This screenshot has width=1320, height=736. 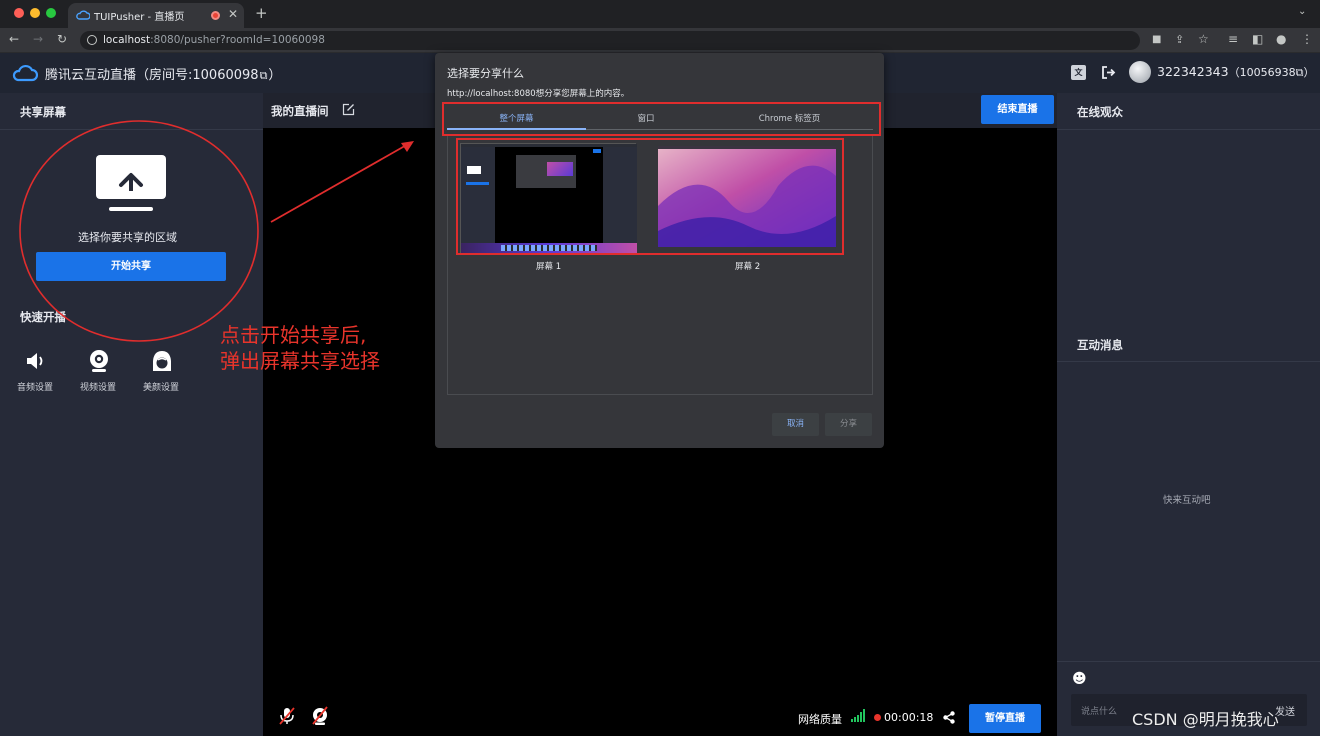 What do you see at coordinates (214, 40) in the screenshot?
I see `url-text: localhost:8080/pusher?roomId=10060098` at bounding box center [214, 40].